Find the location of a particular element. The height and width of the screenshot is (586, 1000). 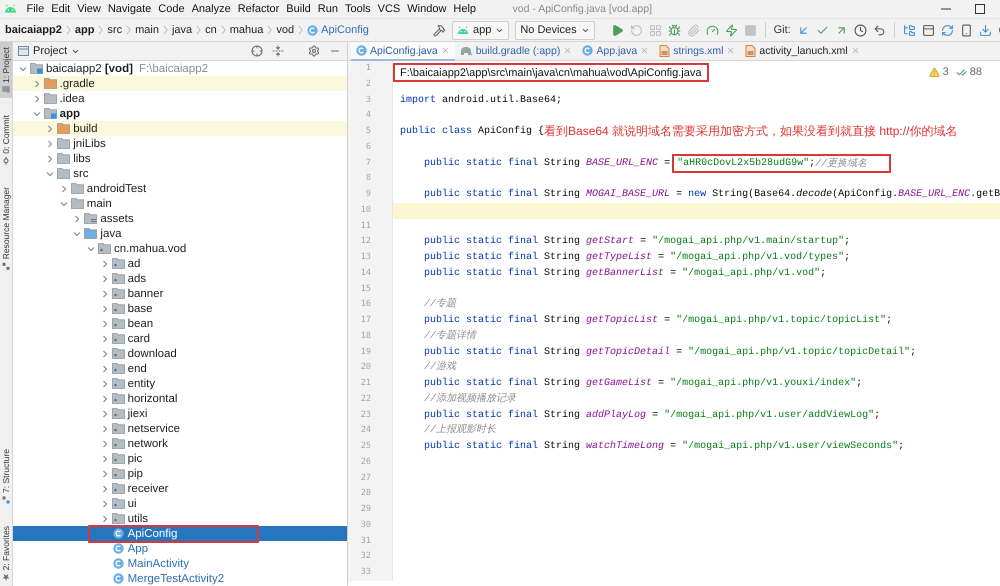

tree-item: pic is located at coordinates (180, 458).